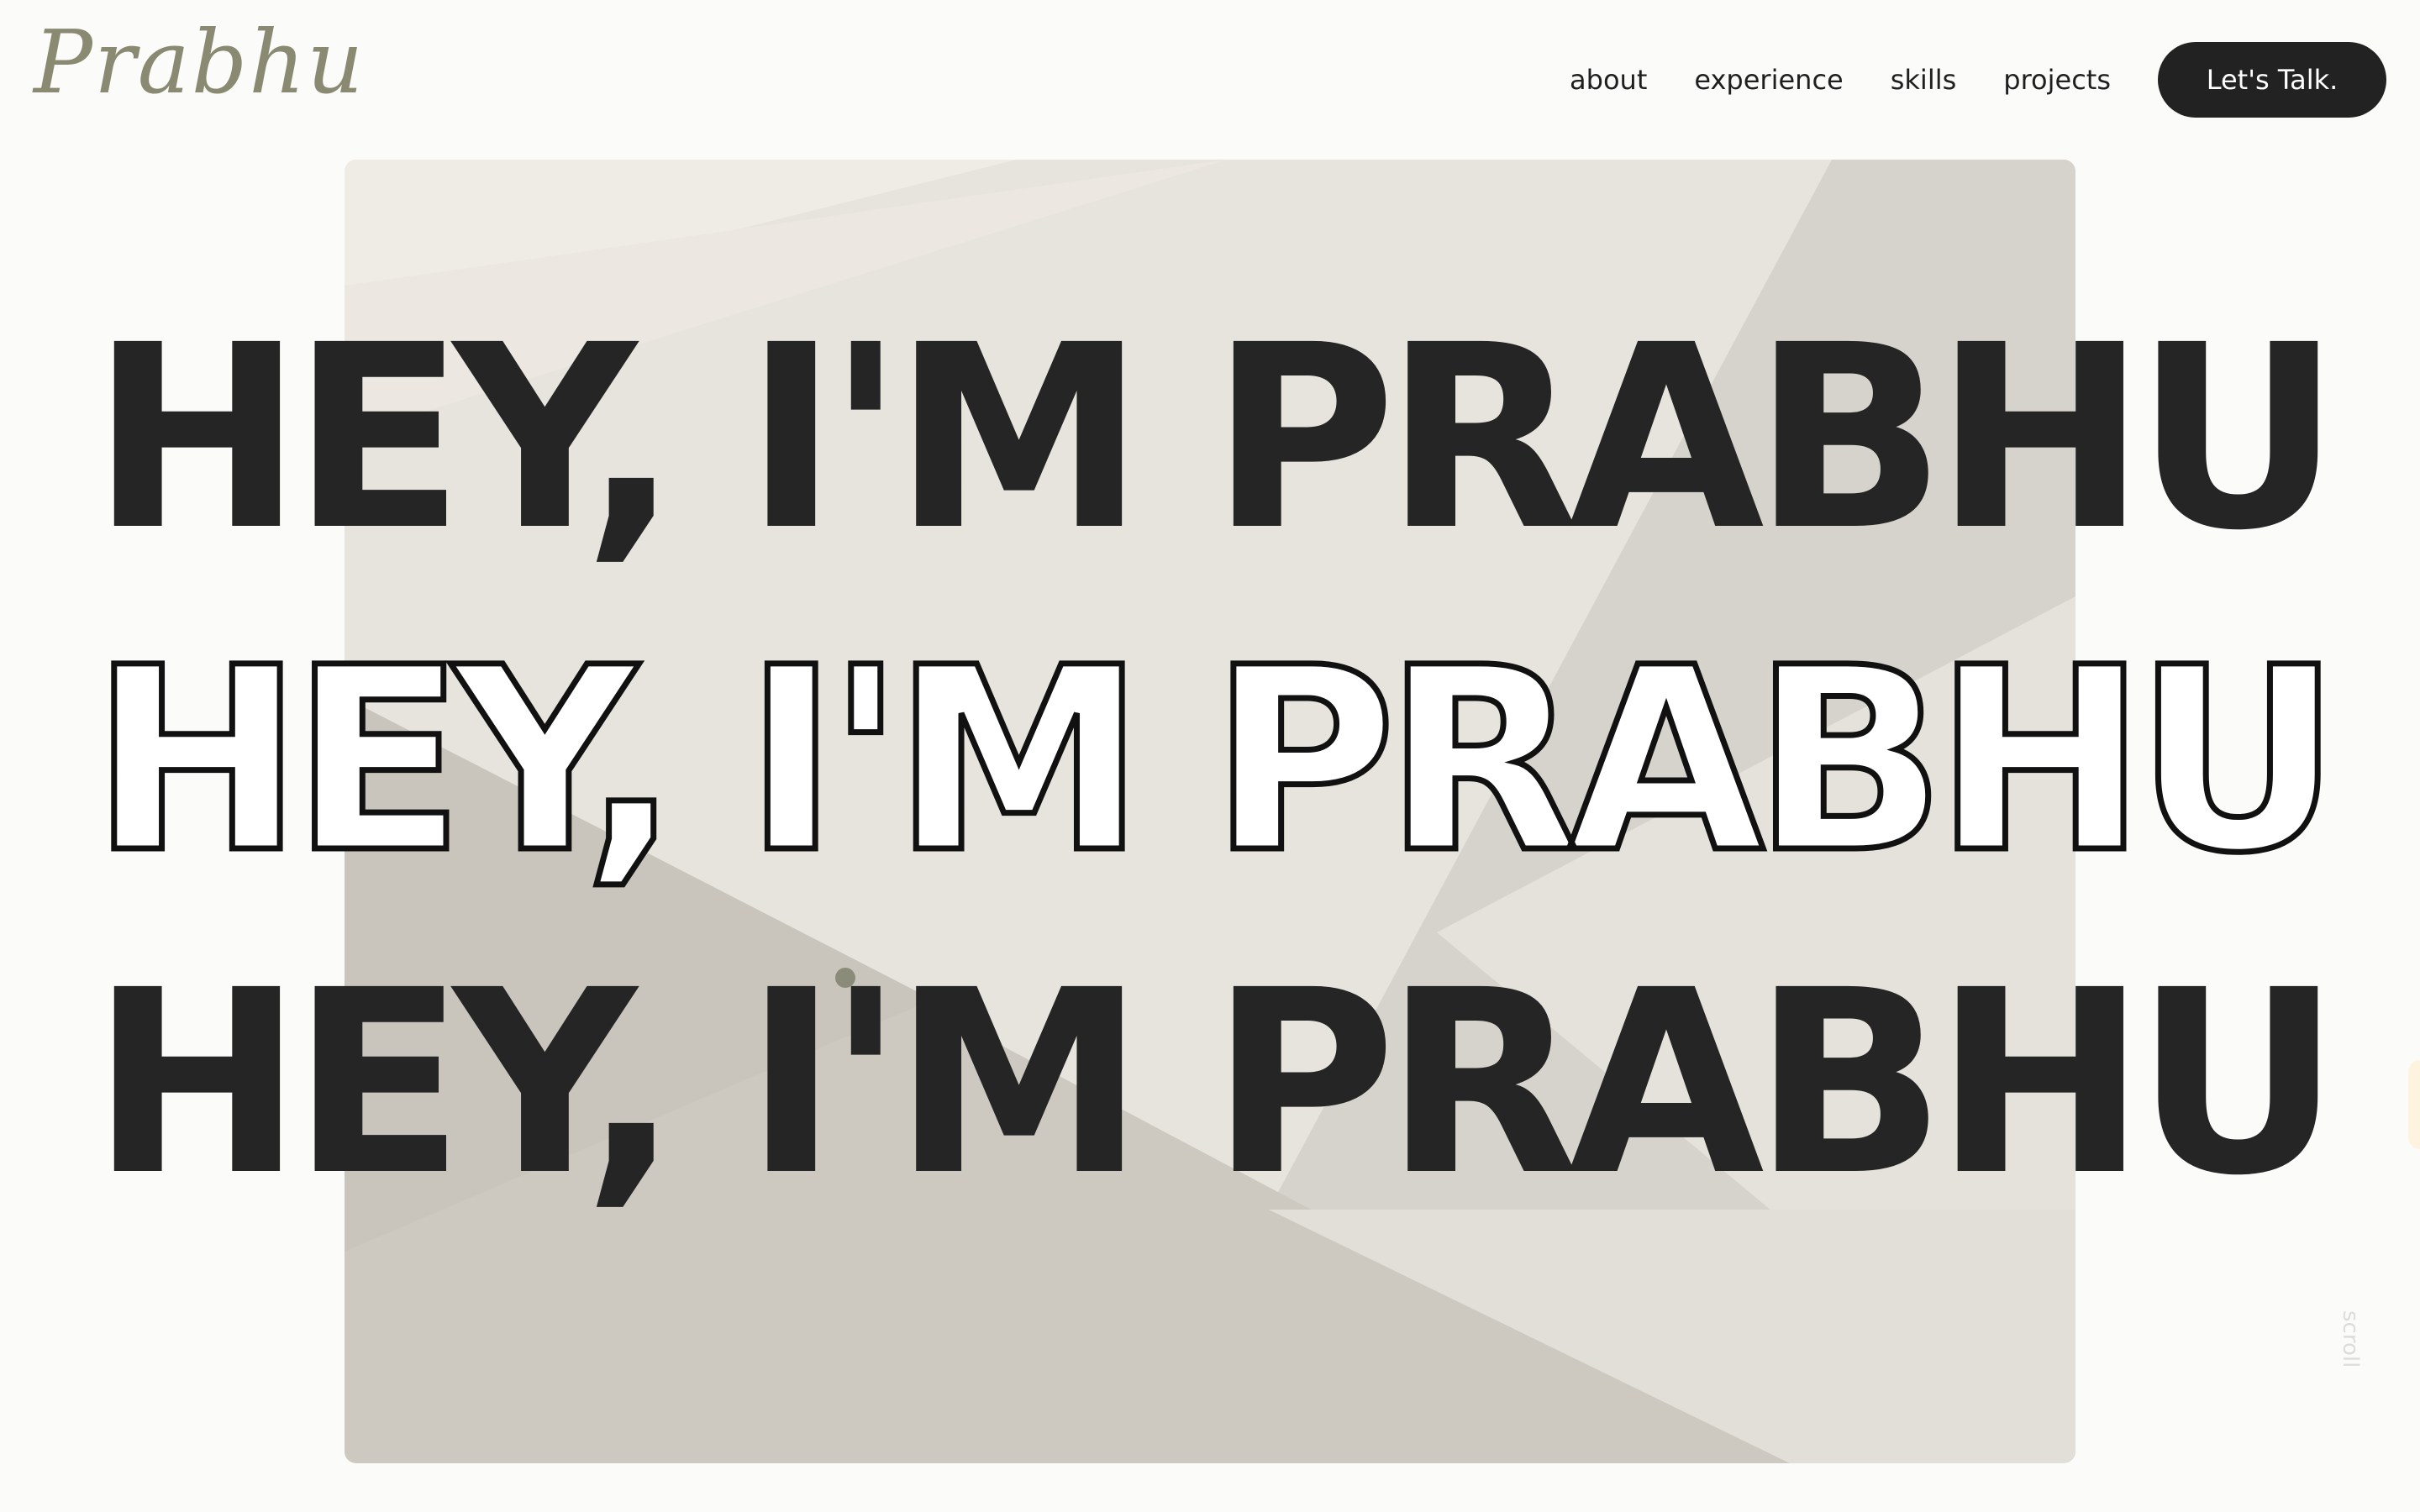 The height and width of the screenshot is (1512, 2420). What do you see at coordinates (199, 62) in the screenshot?
I see `logo: Prabhu` at bounding box center [199, 62].